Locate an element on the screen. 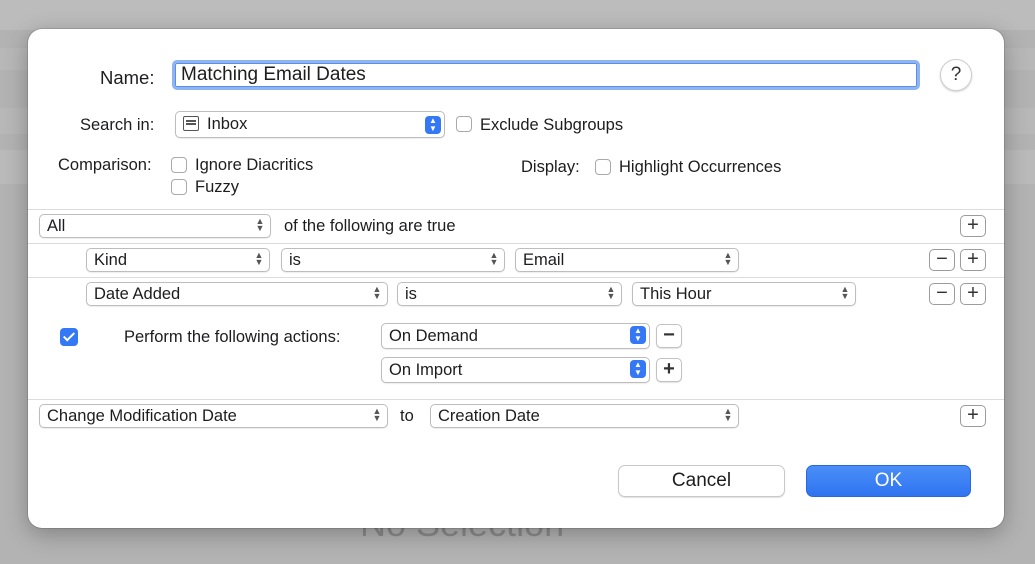 This screenshot has width=1035, height=564. ok-button: OK is located at coordinates (888, 481).